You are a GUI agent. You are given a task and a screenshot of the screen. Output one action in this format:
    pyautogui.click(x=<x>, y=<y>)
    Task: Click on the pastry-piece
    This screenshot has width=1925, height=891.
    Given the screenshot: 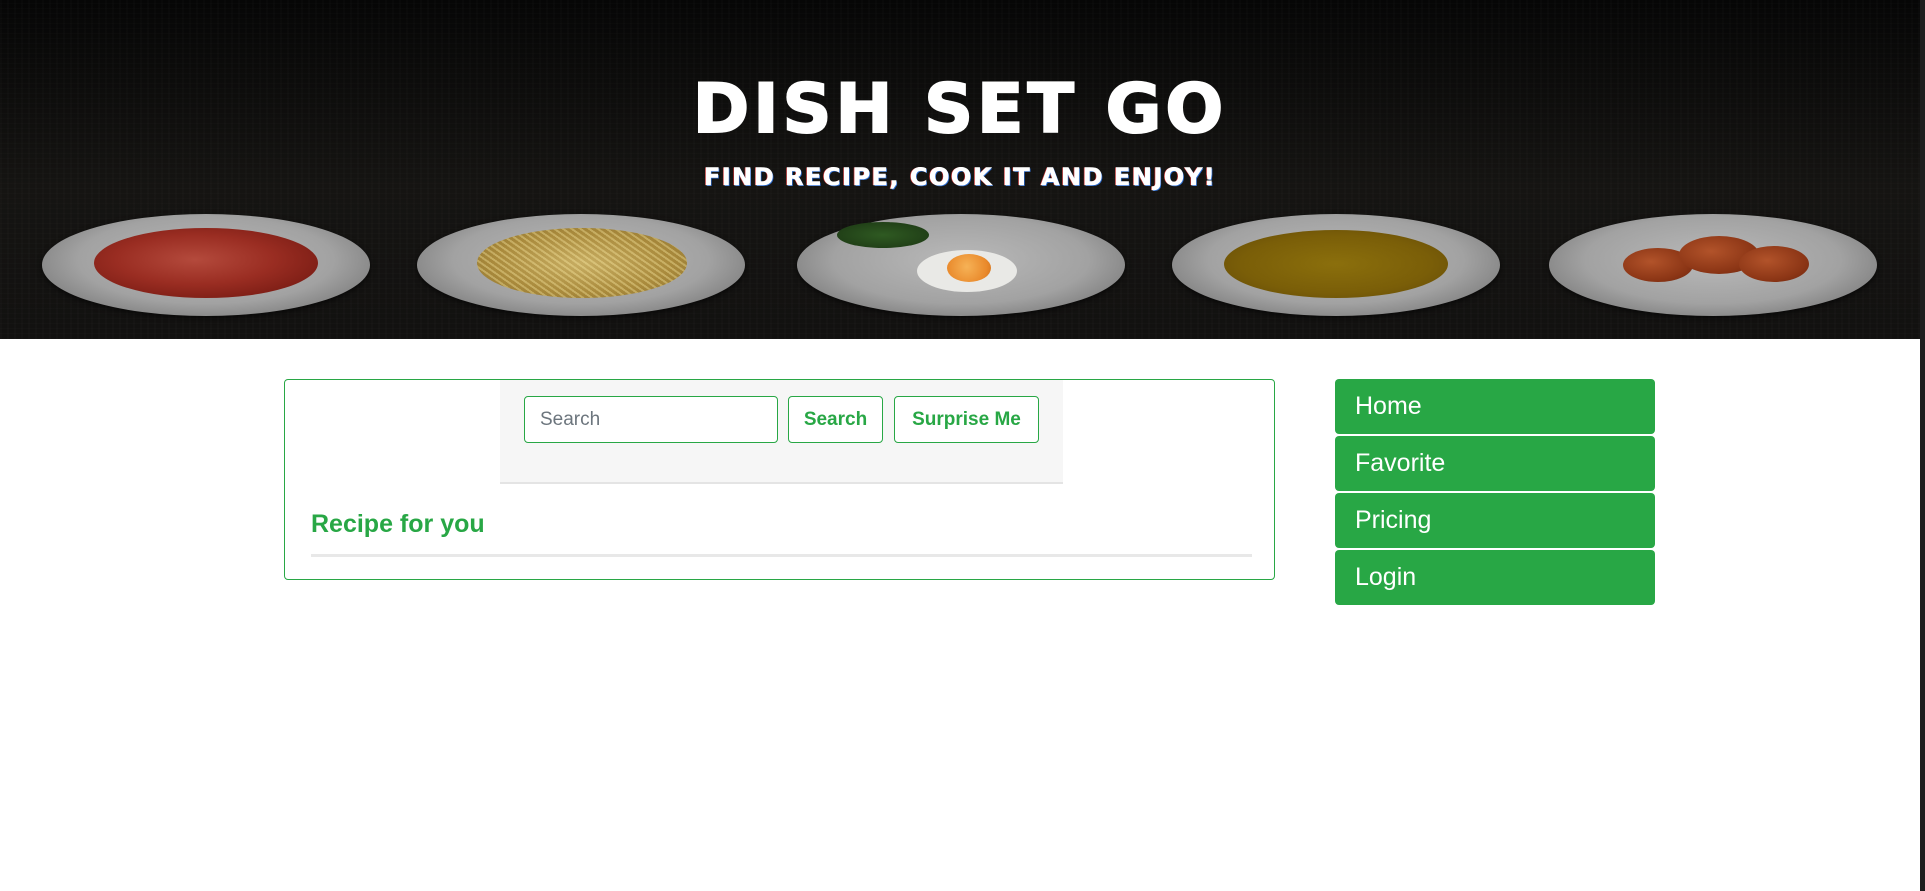 What is the action you would take?
    pyautogui.click(x=1774, y=264)
    